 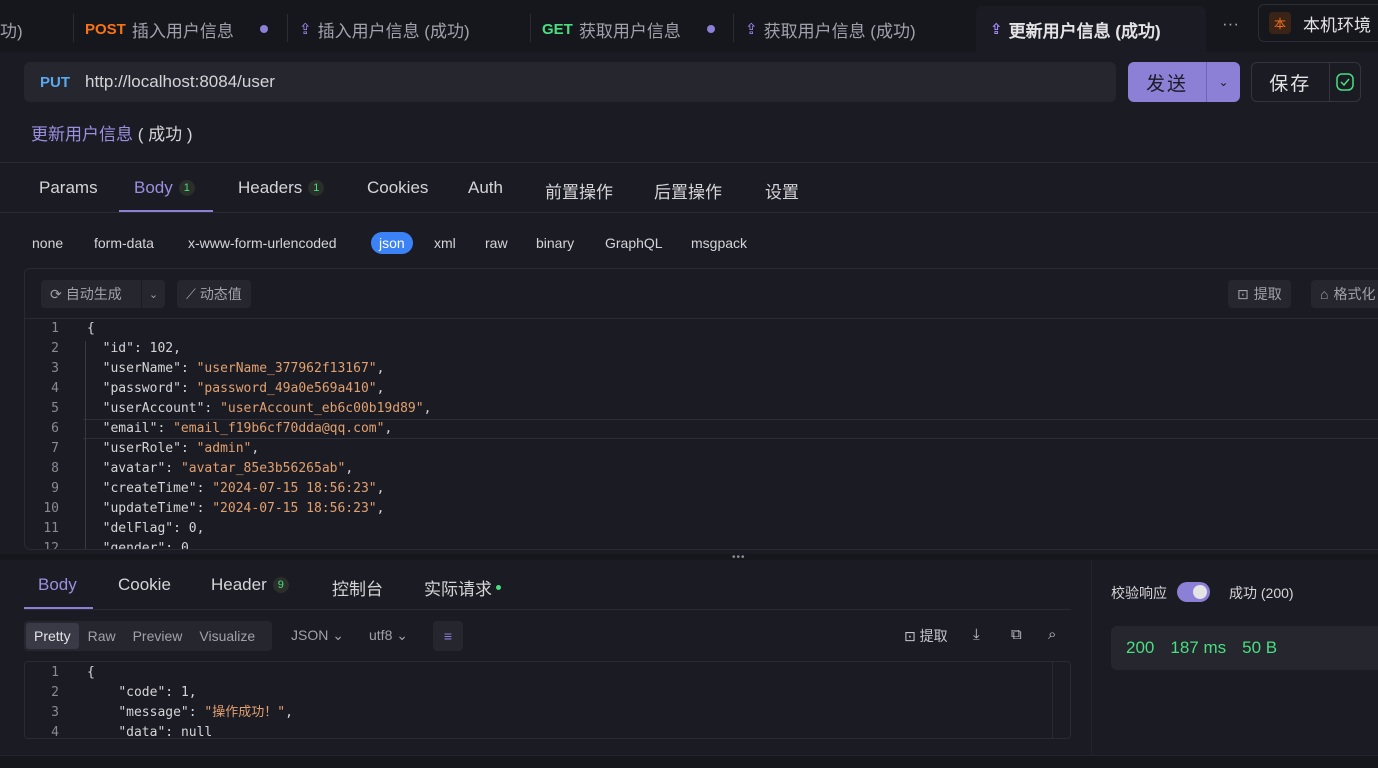 I want to click on magic-wand-icon: ⟋, so click(x=191, y=293).